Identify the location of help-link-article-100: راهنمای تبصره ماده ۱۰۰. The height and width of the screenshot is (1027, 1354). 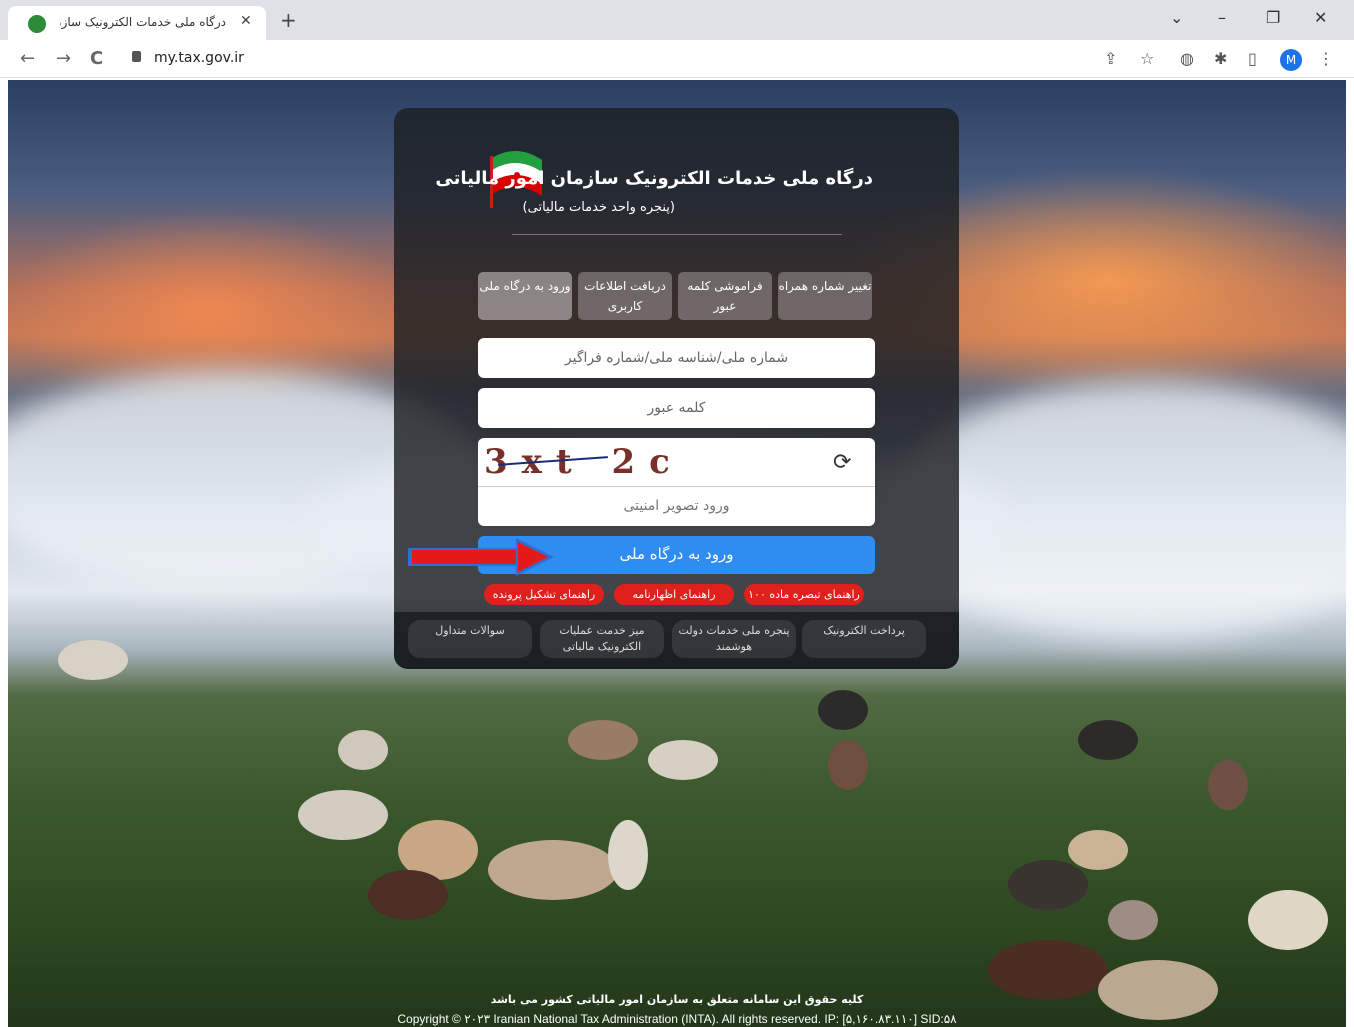
(804, 594).